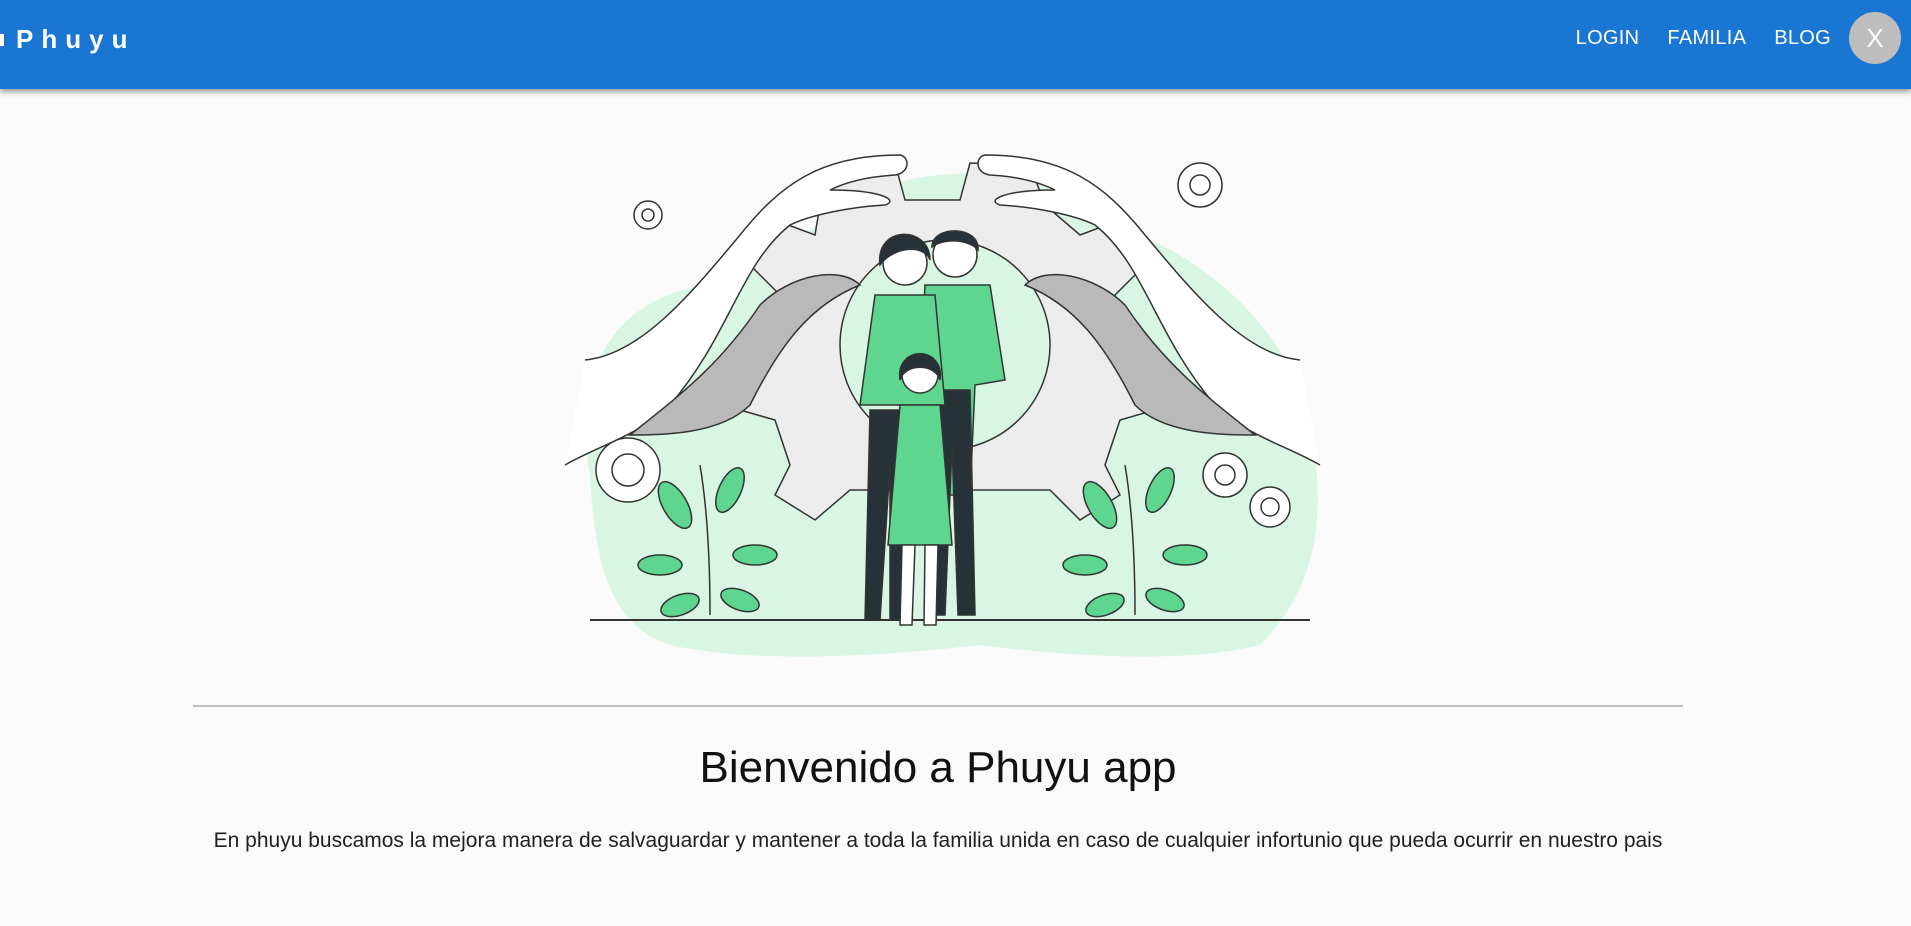 The width and height of the screenshot is (1911, 926). What do you see at coordinates (1706, 38) in the screenshot?
I see `nav-familia-link: FAMILIA` at bounding box center [1706, 38].